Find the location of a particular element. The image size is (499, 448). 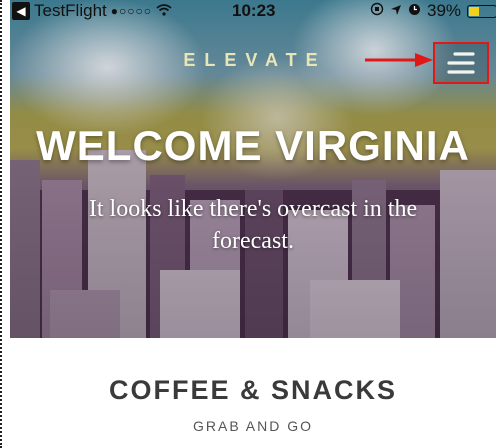

section-subtitle: GRAB AND GO is located at coordinates (253, 426).